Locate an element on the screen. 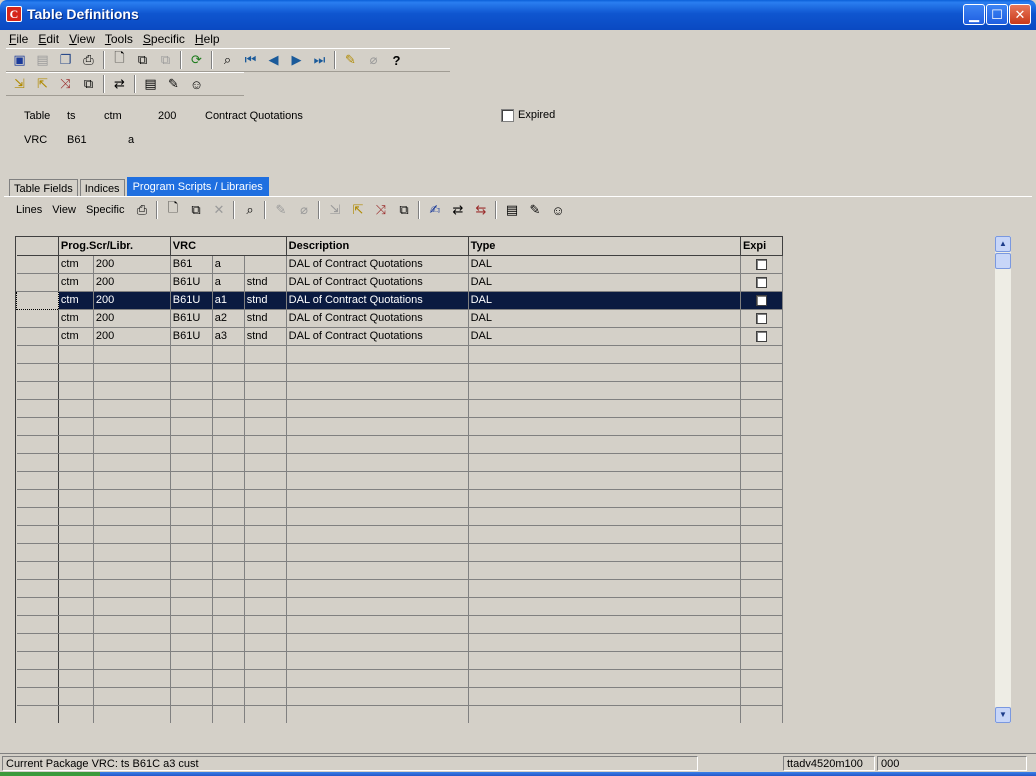 The height and width of the screenshot is (776, 1036). save-button: ▣ is located at coordinates (19, 60).